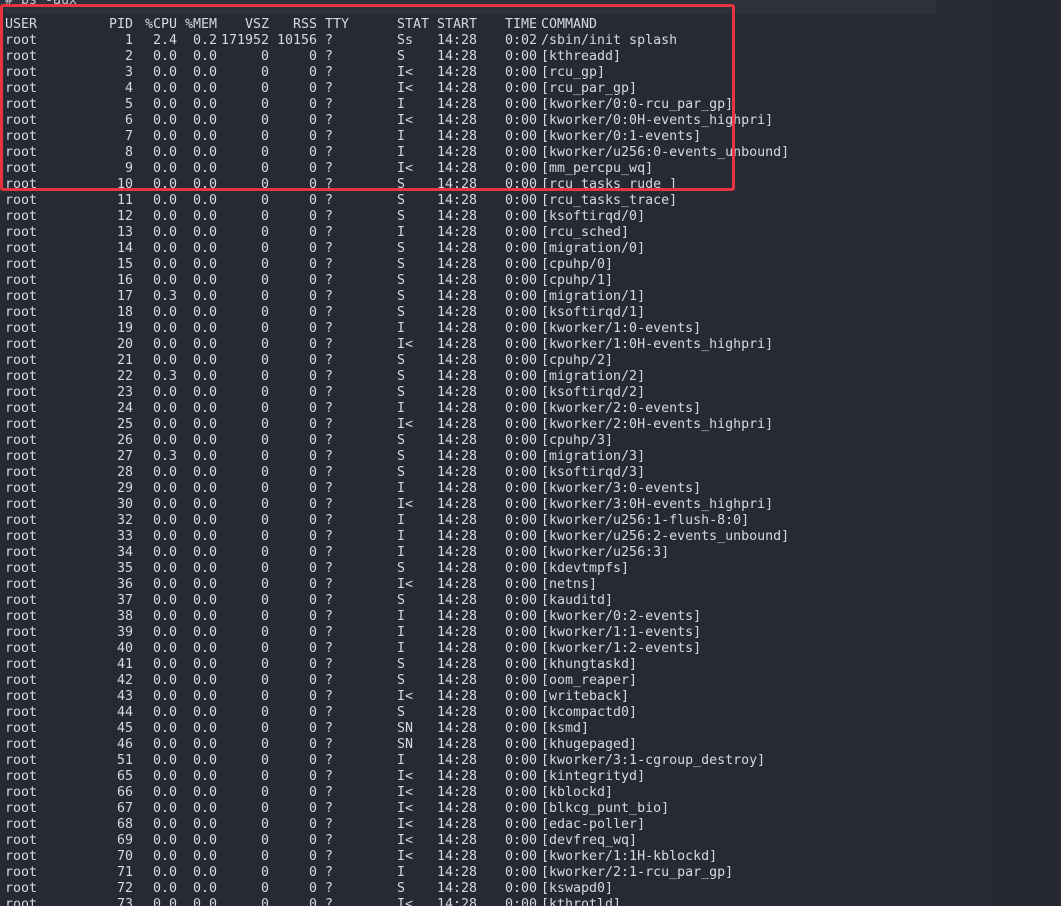 The width and height of the screenshot is (1061, 906). I want to click on header-tty: TTY, so click(337, 24).